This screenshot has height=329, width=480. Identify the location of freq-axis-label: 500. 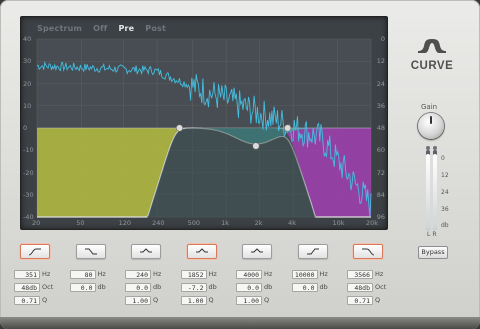
(194, 223).